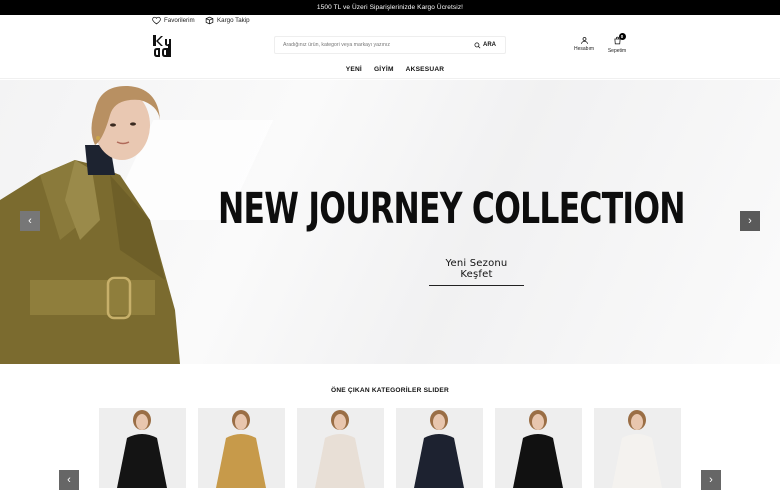 The height and width of the screenshot is (490, 780). I want to click on search-box: ARA, so click(390, 45).